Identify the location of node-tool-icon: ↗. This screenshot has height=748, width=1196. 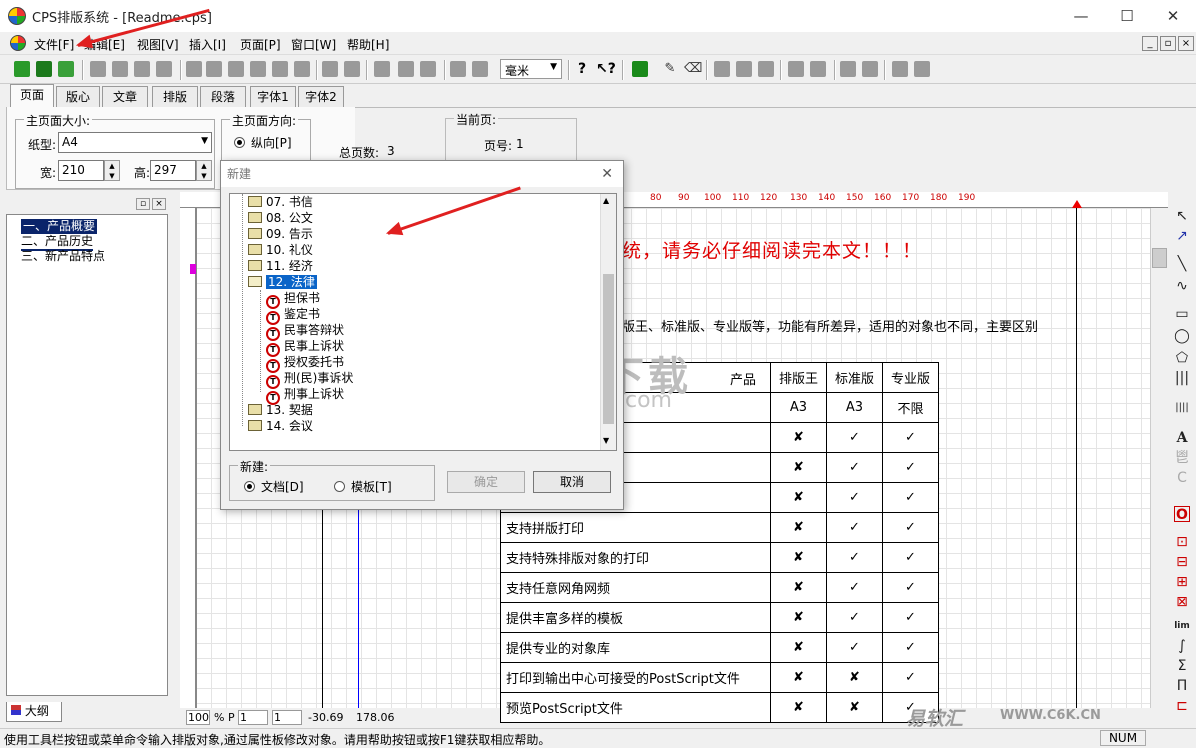
(1182, 236).